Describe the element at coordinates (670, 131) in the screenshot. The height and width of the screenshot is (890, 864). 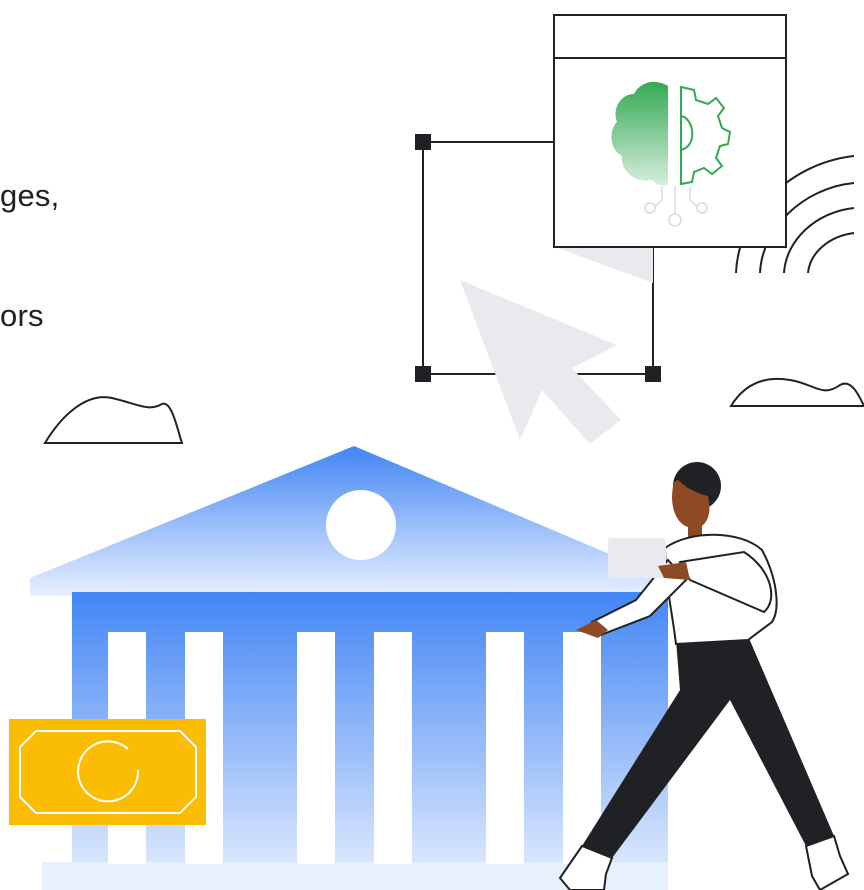
I see `window-icon` at that location.